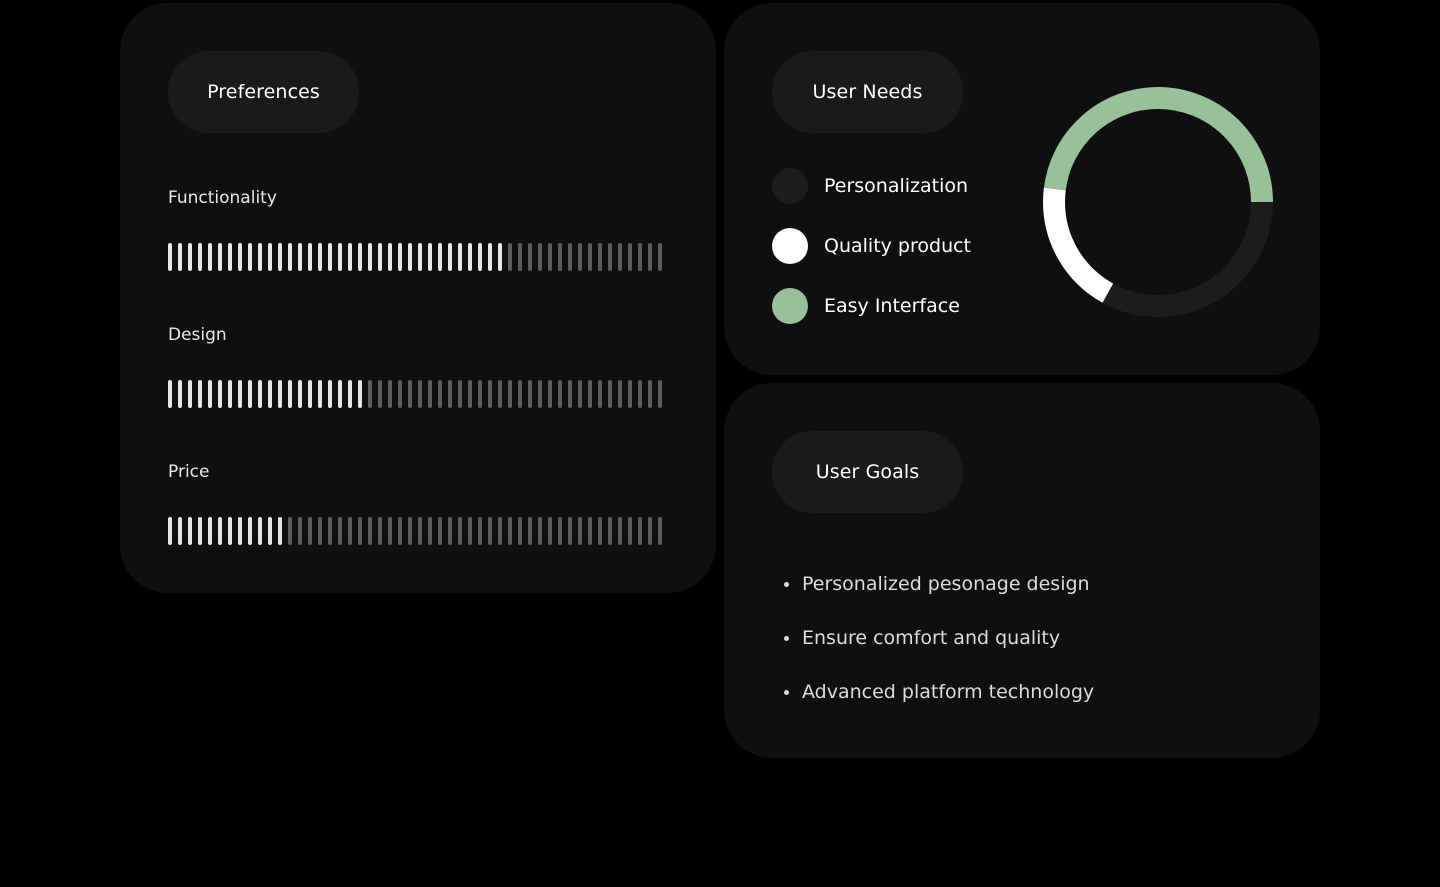 The image size is (1440, 887). What do you see at coordinates (416, 531) in the screenshot?
I see `pref-bar-price` at bounding box center [416, 531].